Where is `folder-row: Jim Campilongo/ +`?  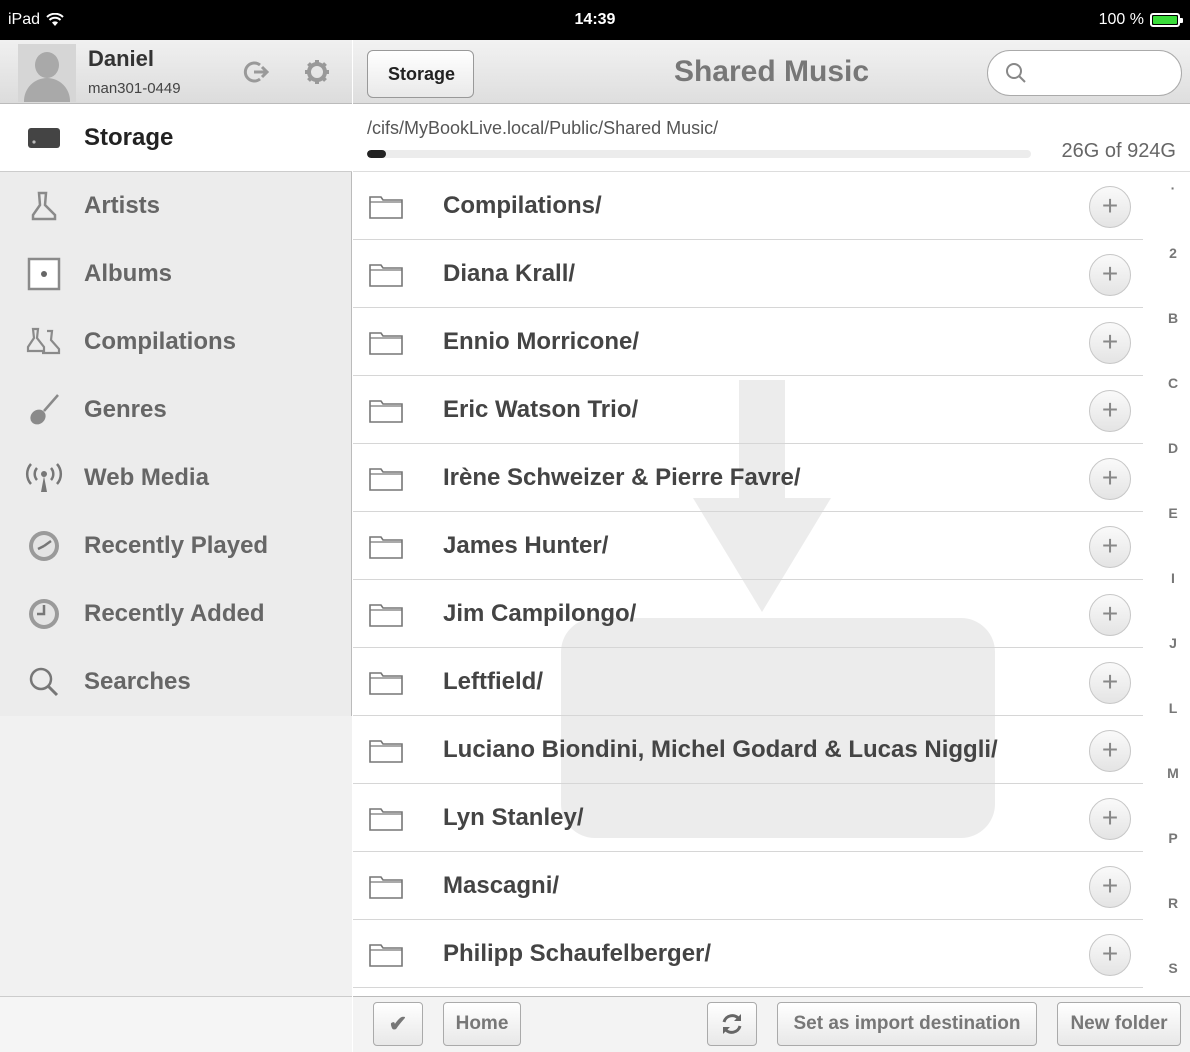 folder-row: Jim Campilongo/ + is located at coordinates (748, 614).